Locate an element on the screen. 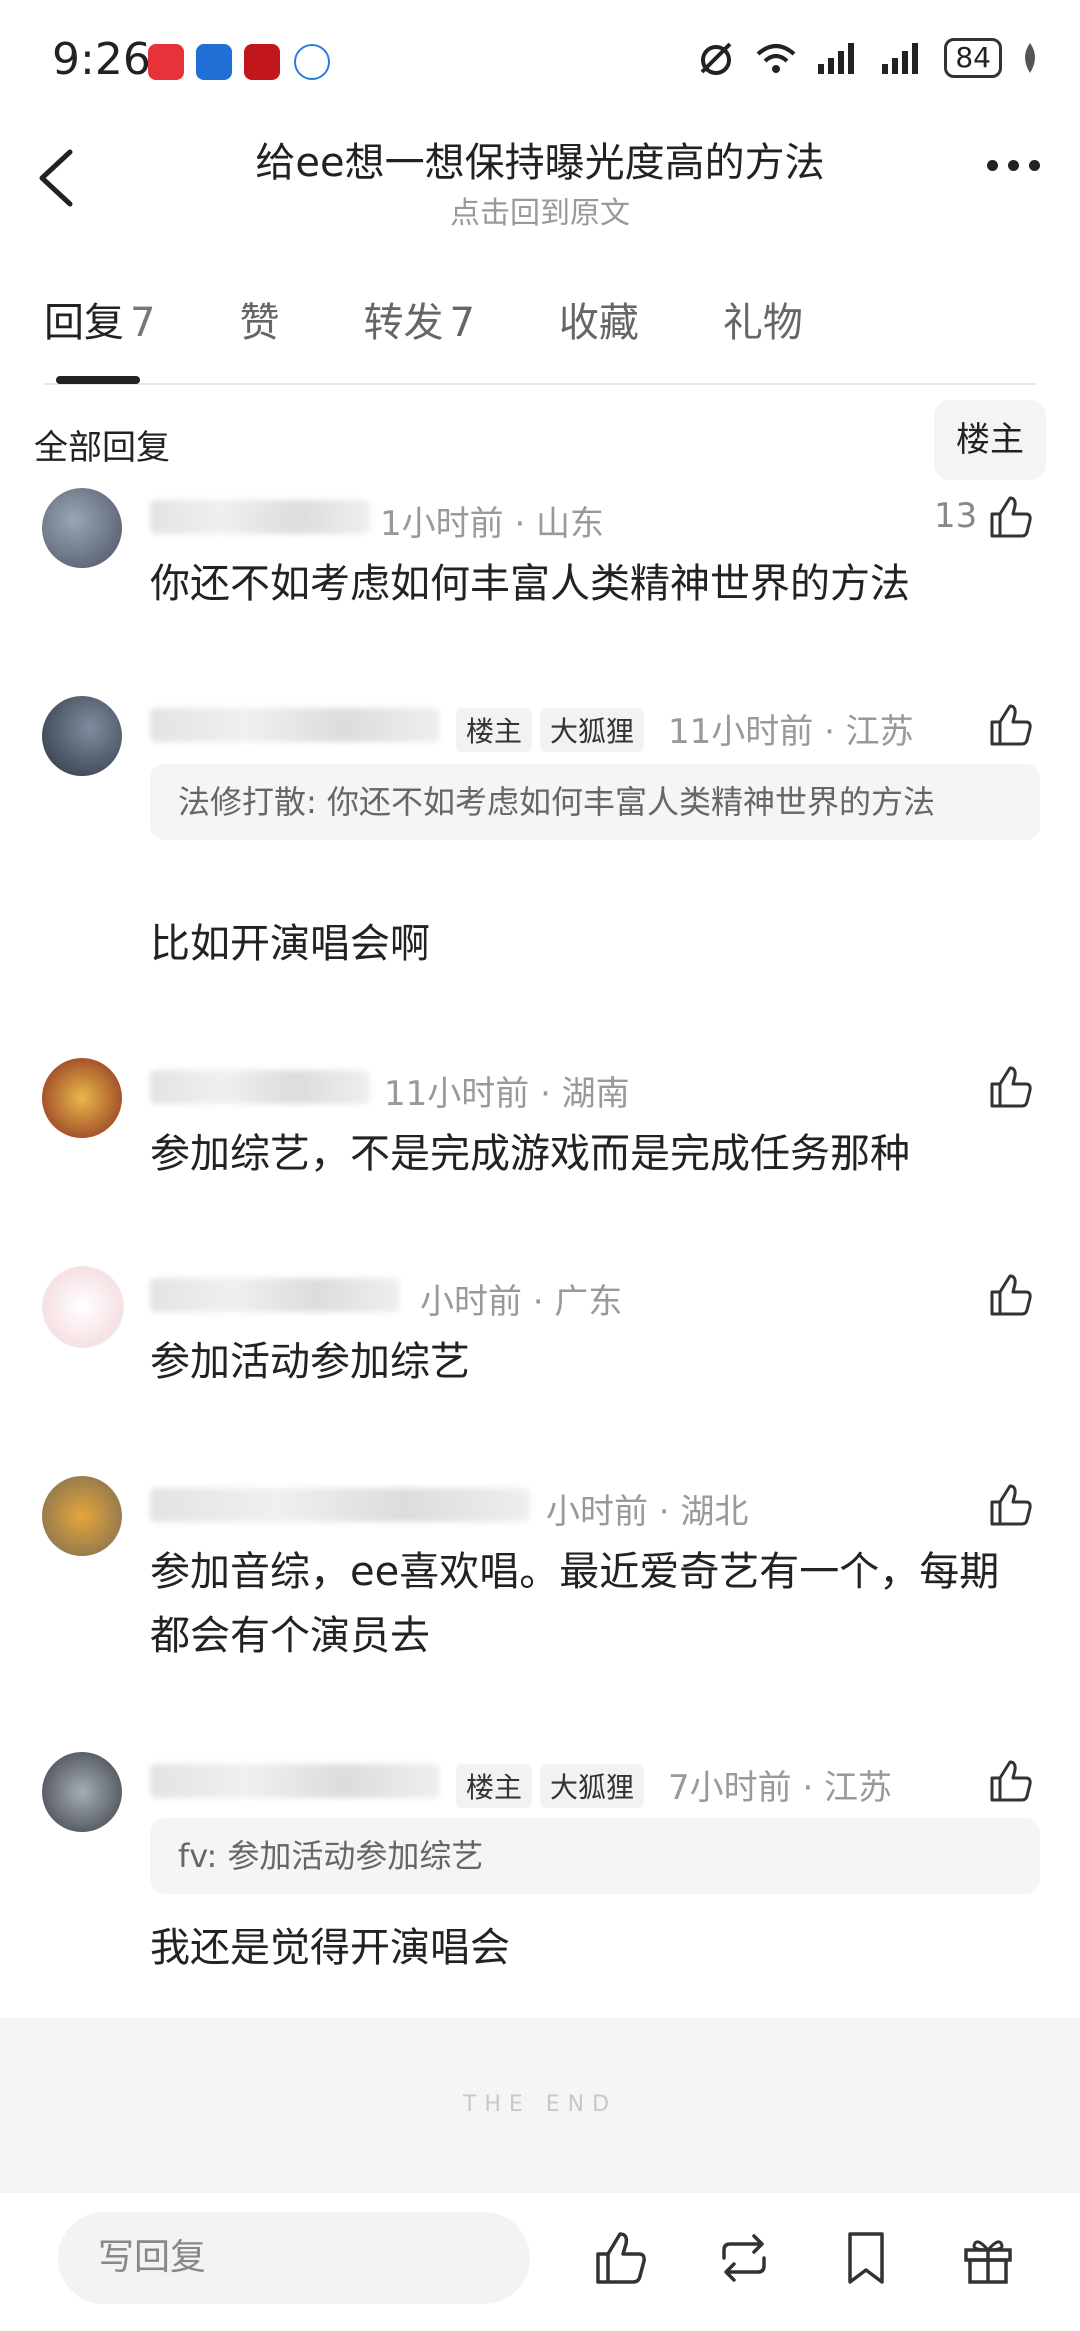  tab-label: 转发 is located at coordinates (403, 323).